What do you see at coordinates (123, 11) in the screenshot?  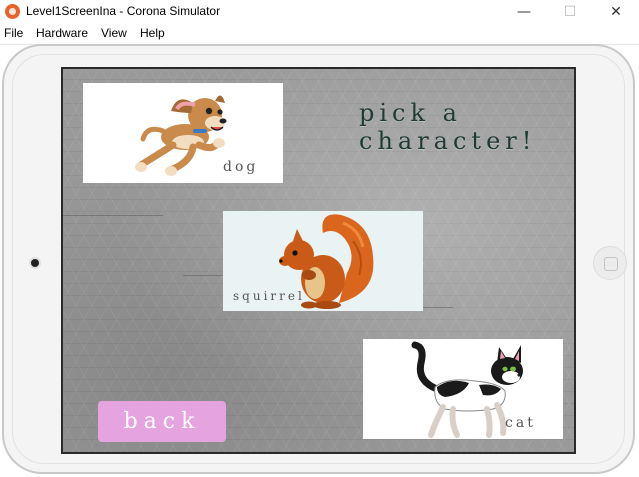 I see `window-title: Level1ScreenIna - Corona Simulator` at bounding box center [123, 11].